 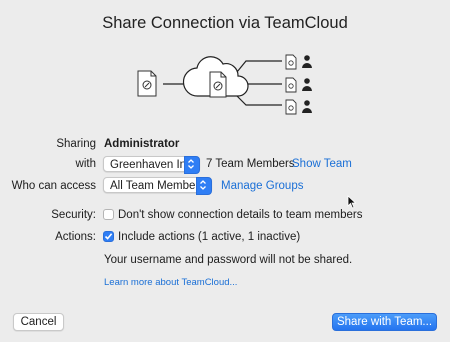 What do you see at coordinates (352, 202) in the screenshot?
I see `mouse-cursor-icon` at bounding box center [352, 202].